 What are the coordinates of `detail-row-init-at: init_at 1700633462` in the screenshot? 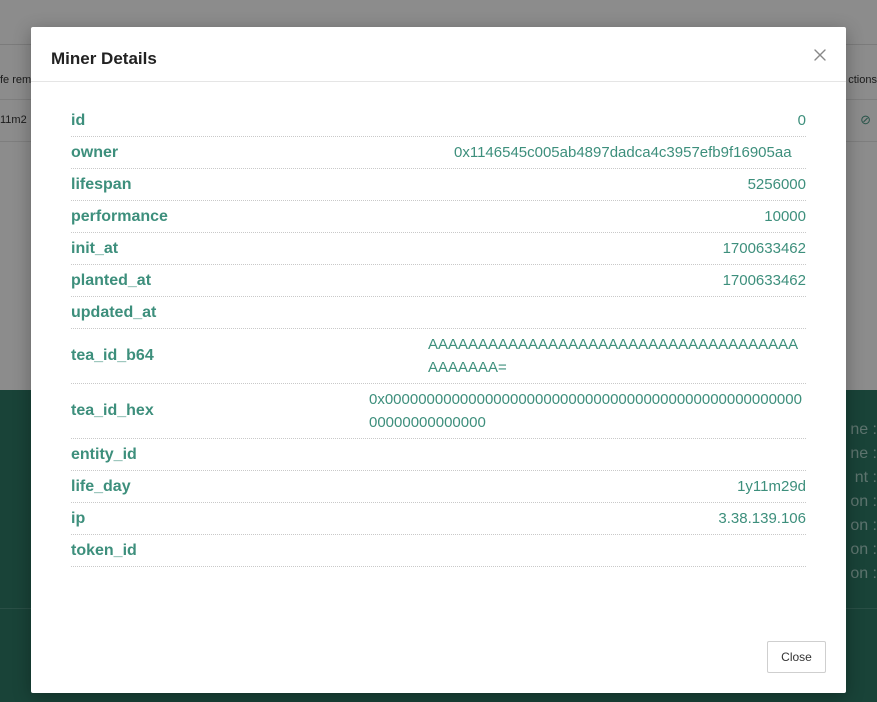 It's located at (438, 249).